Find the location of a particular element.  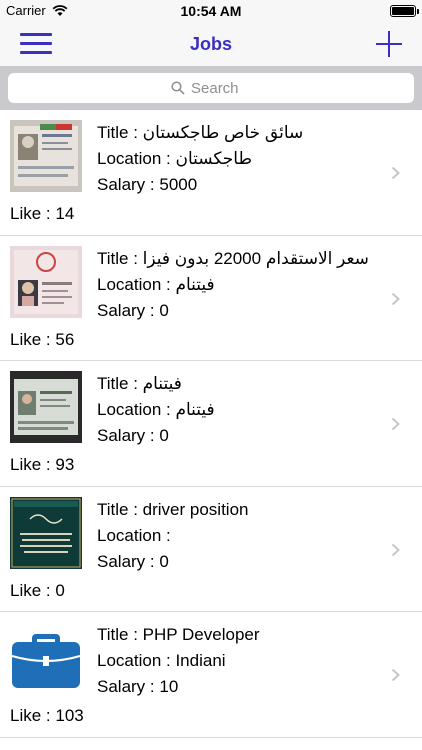

navigation-bar: Jobs is located at coordinates (211, 44).